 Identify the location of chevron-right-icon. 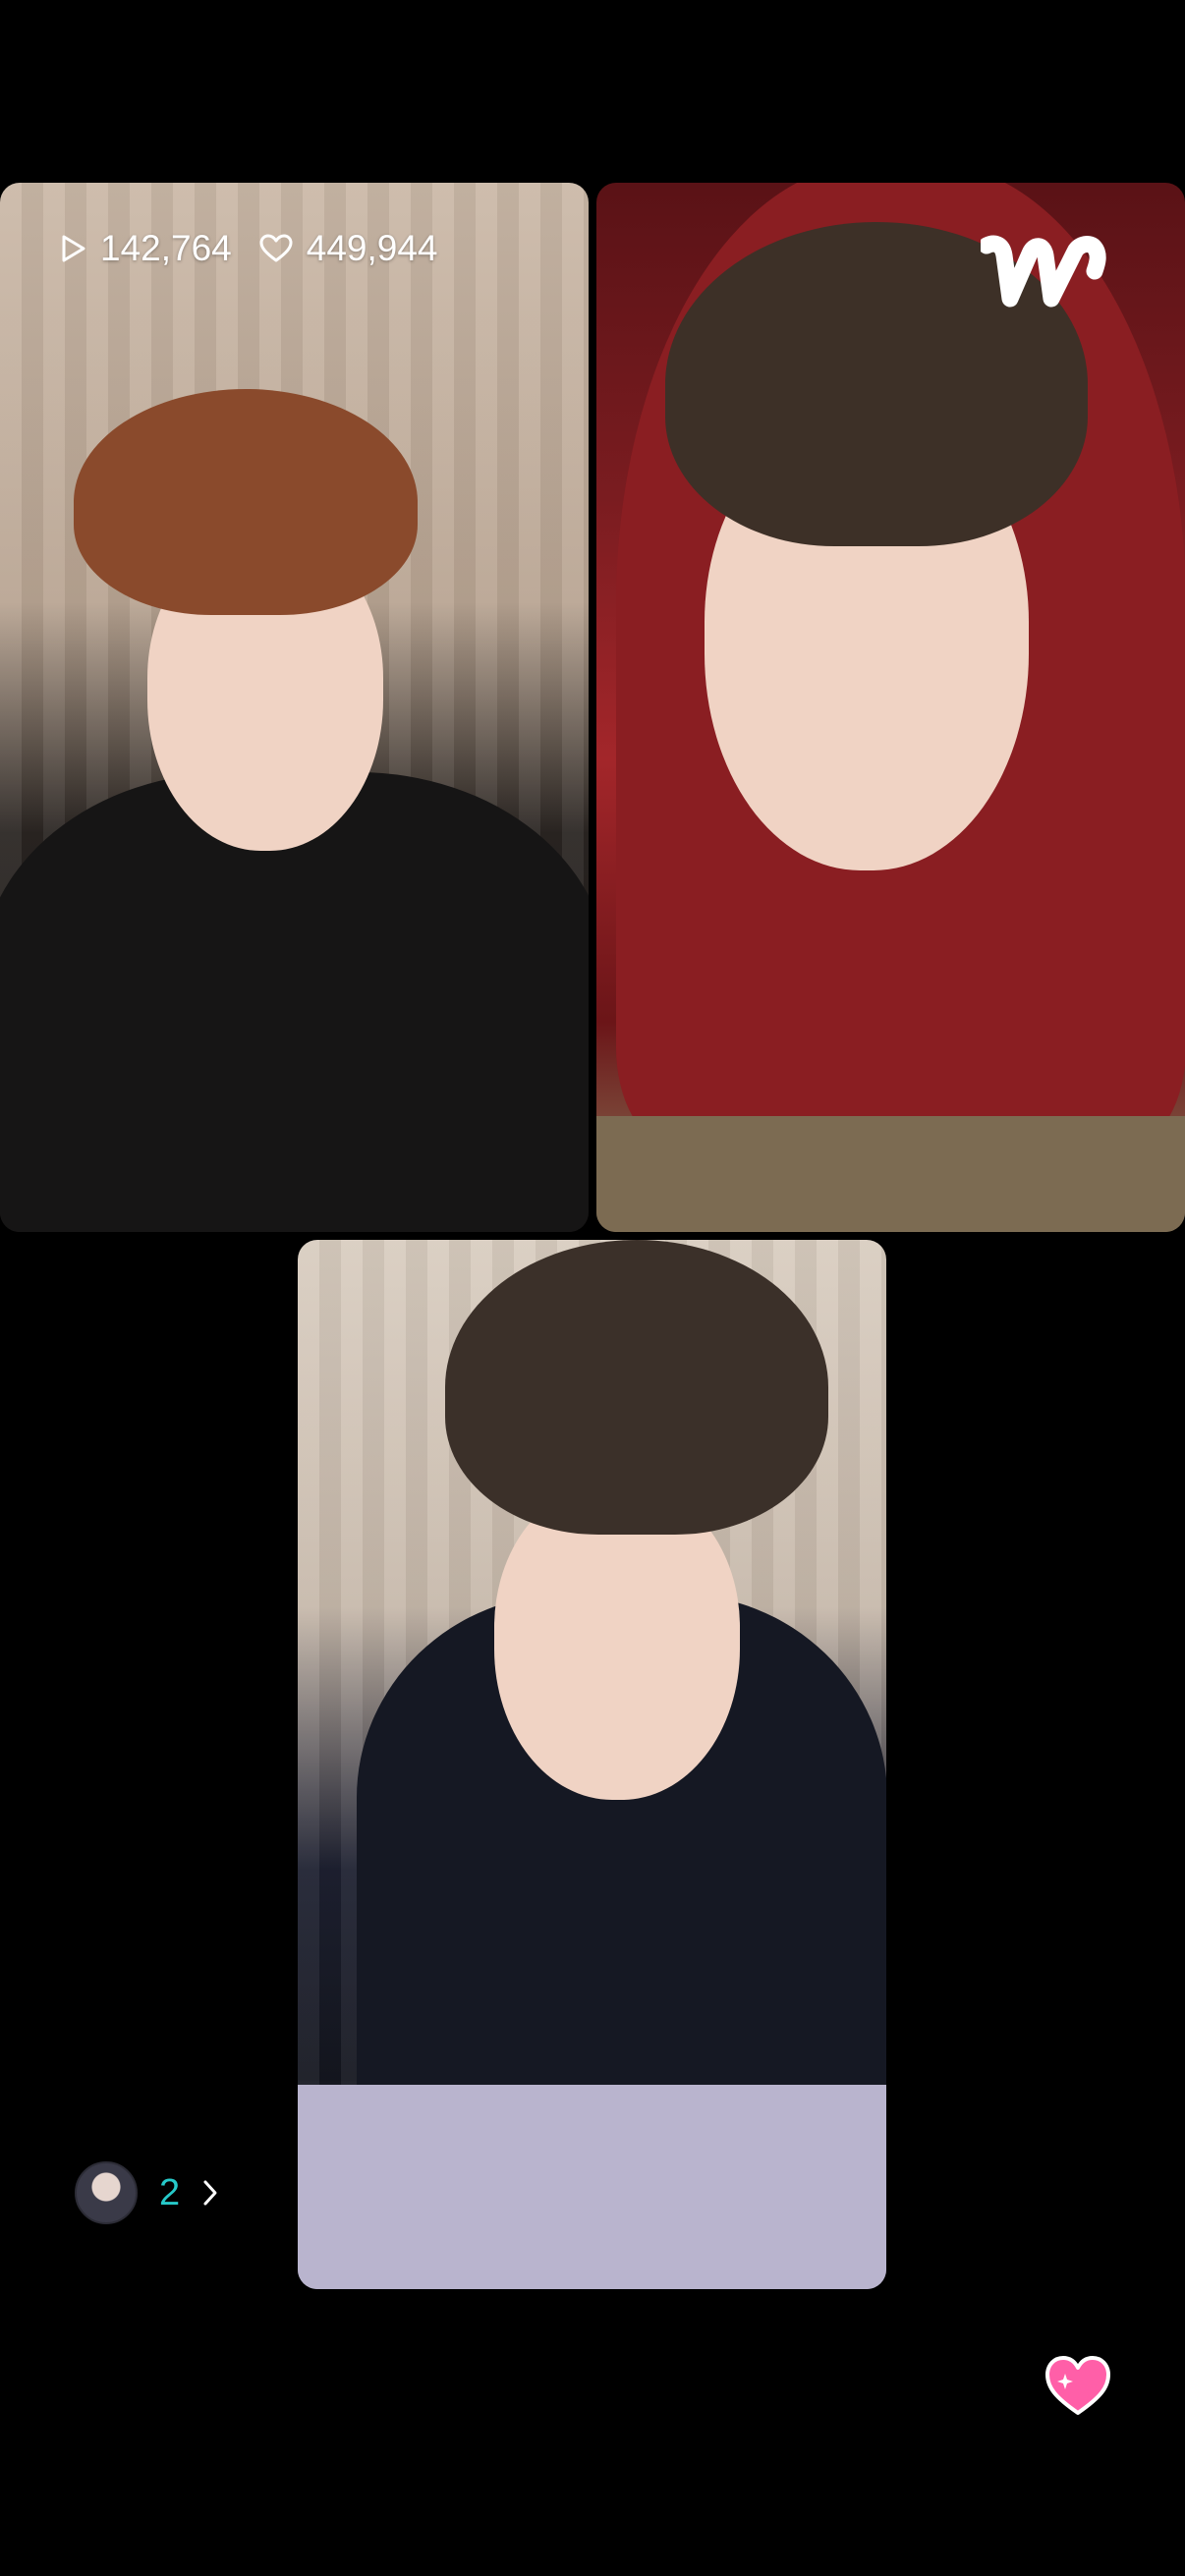
(210, 2193).